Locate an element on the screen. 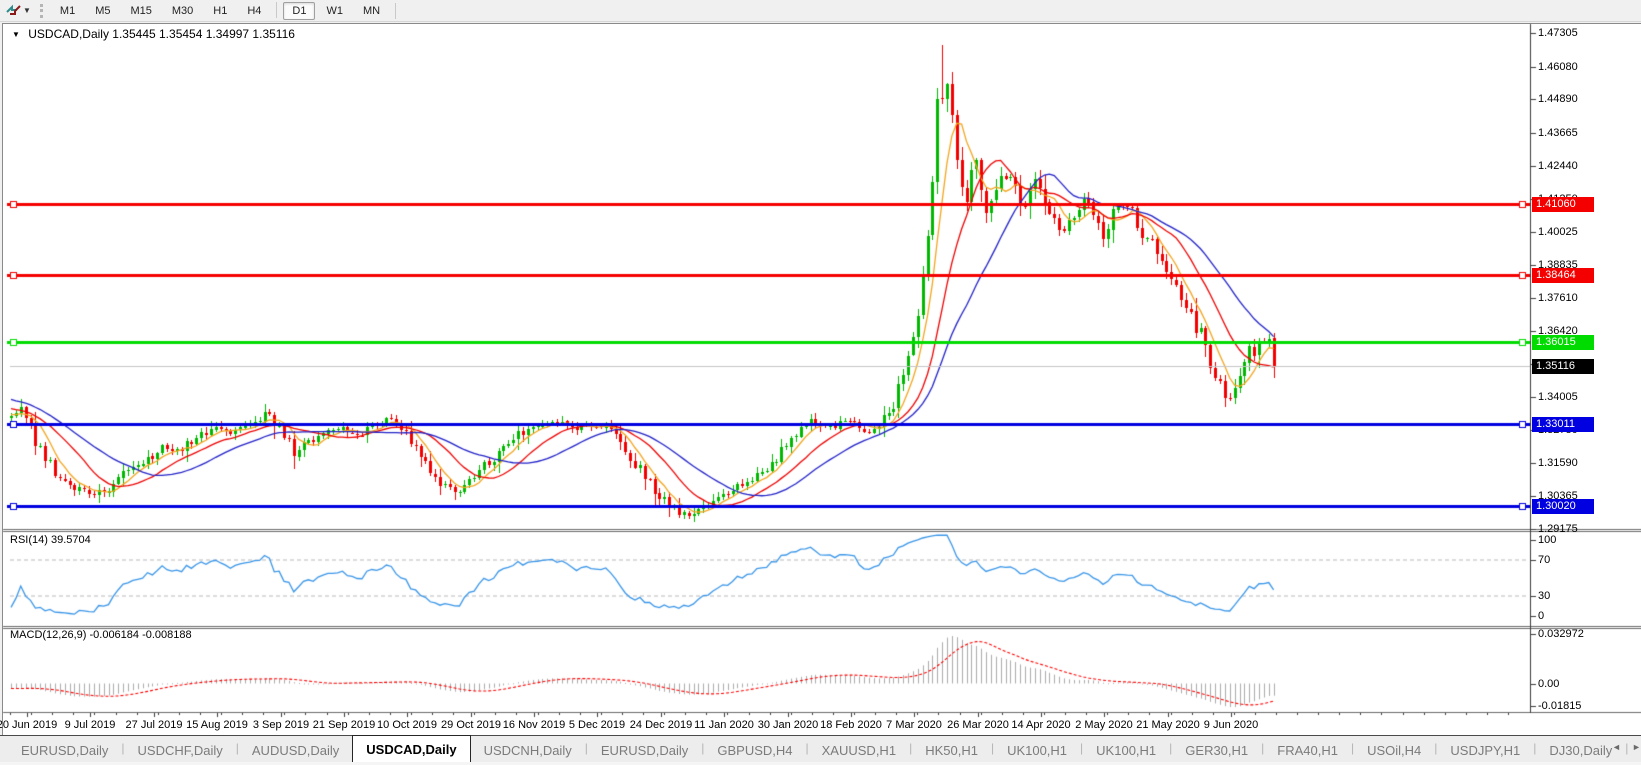 The height and width of the screenshot is (765, 1641). macd-axis-tick: 0.00 is located at coordinates (1549, 684).